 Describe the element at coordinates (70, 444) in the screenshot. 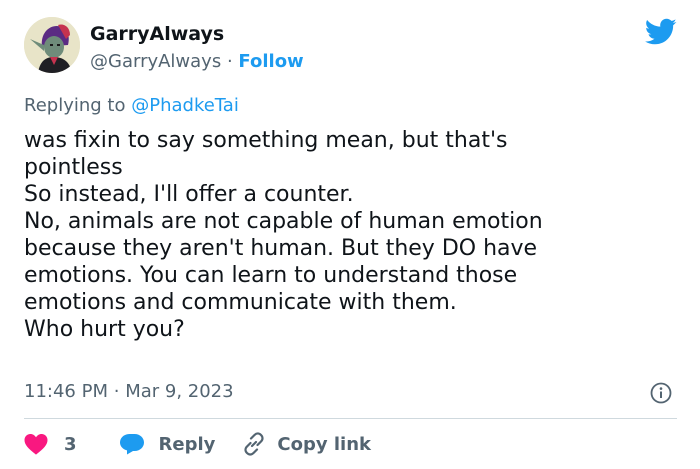

I see `like-count: 3` at that location.